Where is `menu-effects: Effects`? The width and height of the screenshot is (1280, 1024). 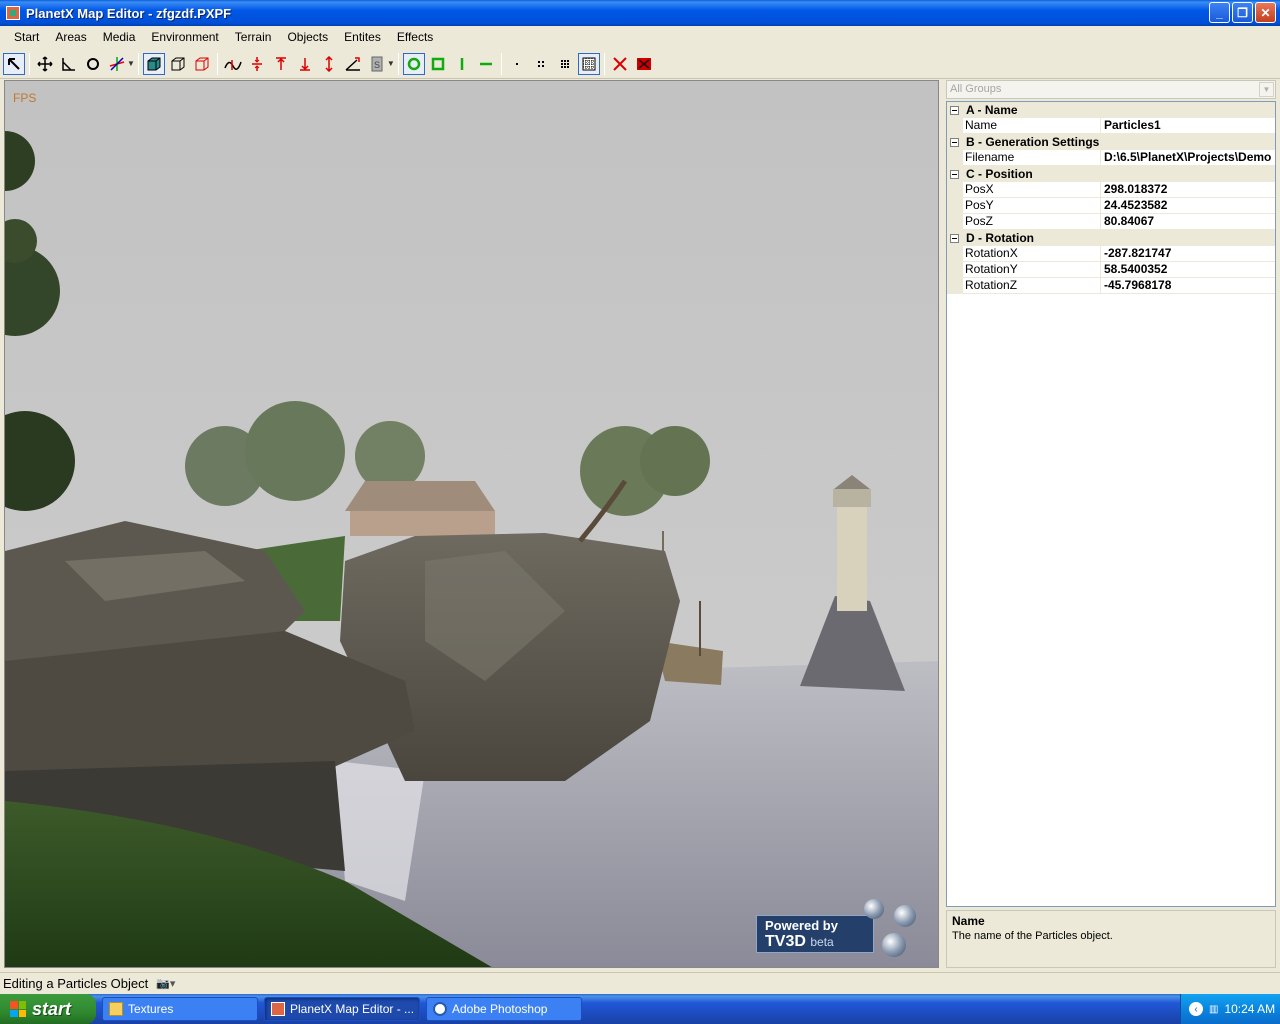
menu-effects: Effects is located at coordinates (415, 37).